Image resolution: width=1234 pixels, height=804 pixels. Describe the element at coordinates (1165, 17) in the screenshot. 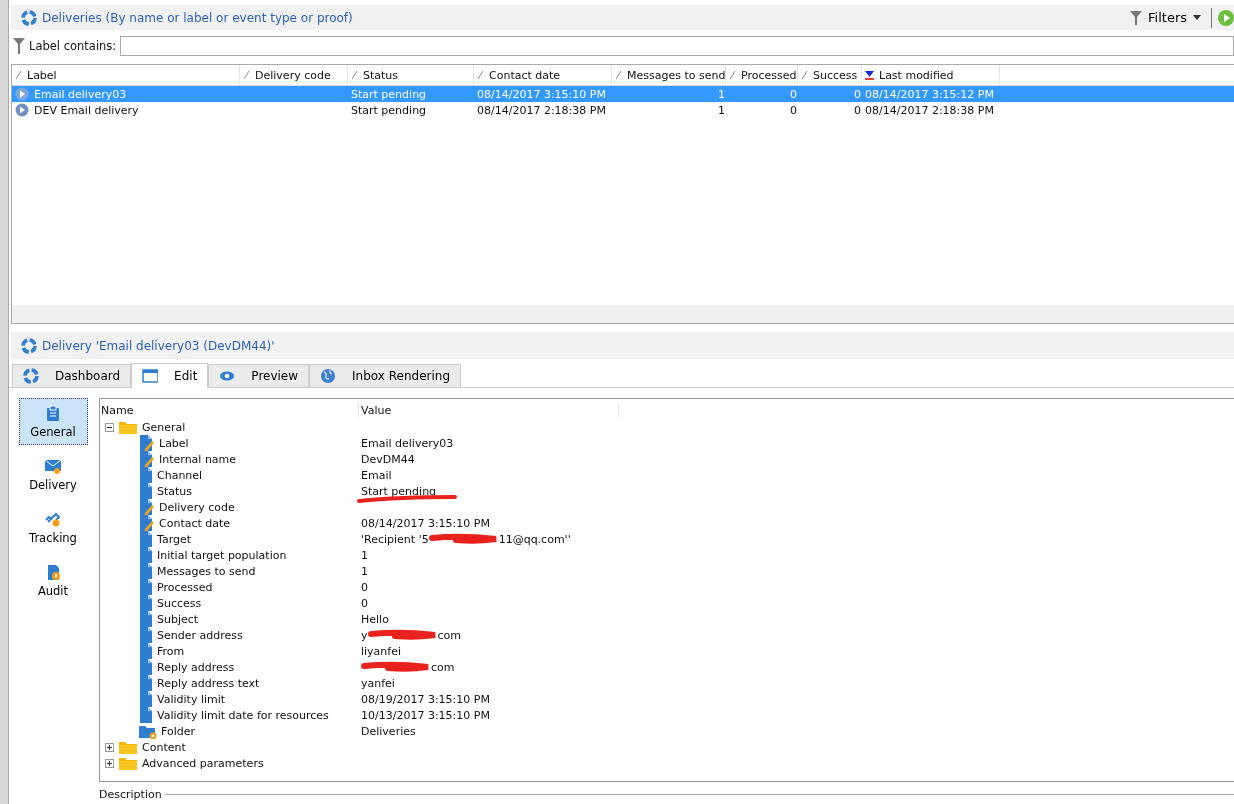

I see `filters-button: Filters` at that location.